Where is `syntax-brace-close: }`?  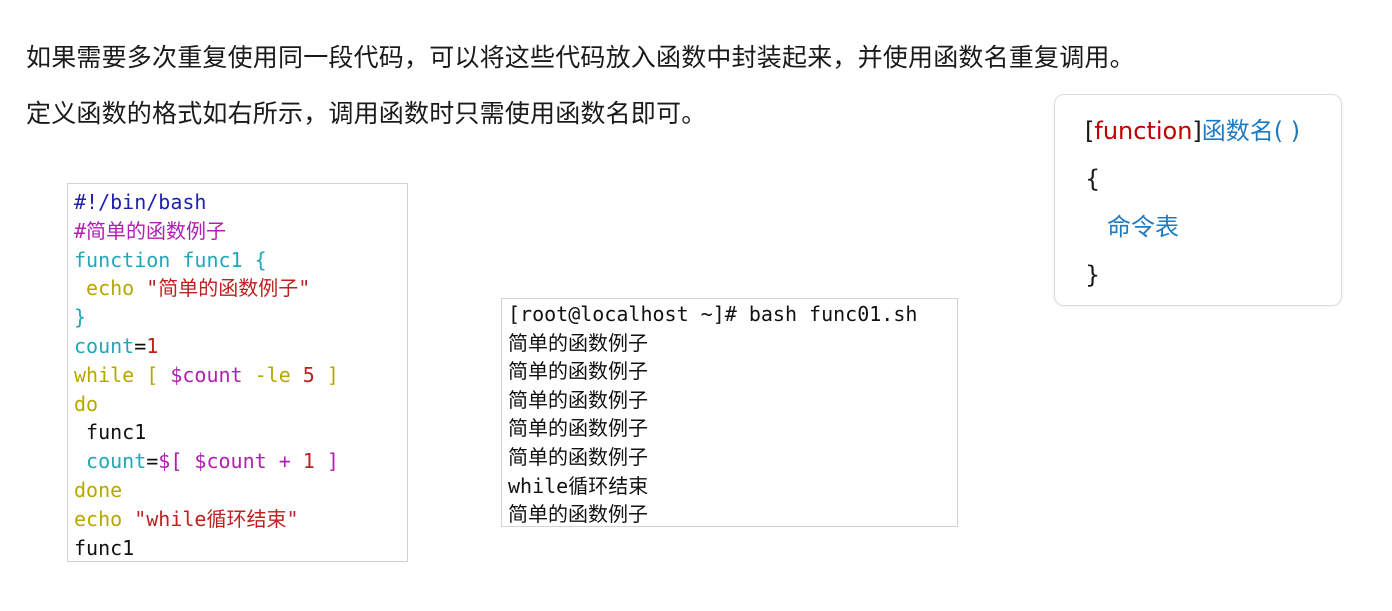
syntax-brace-close: } is located at coordinates (1093, 275).